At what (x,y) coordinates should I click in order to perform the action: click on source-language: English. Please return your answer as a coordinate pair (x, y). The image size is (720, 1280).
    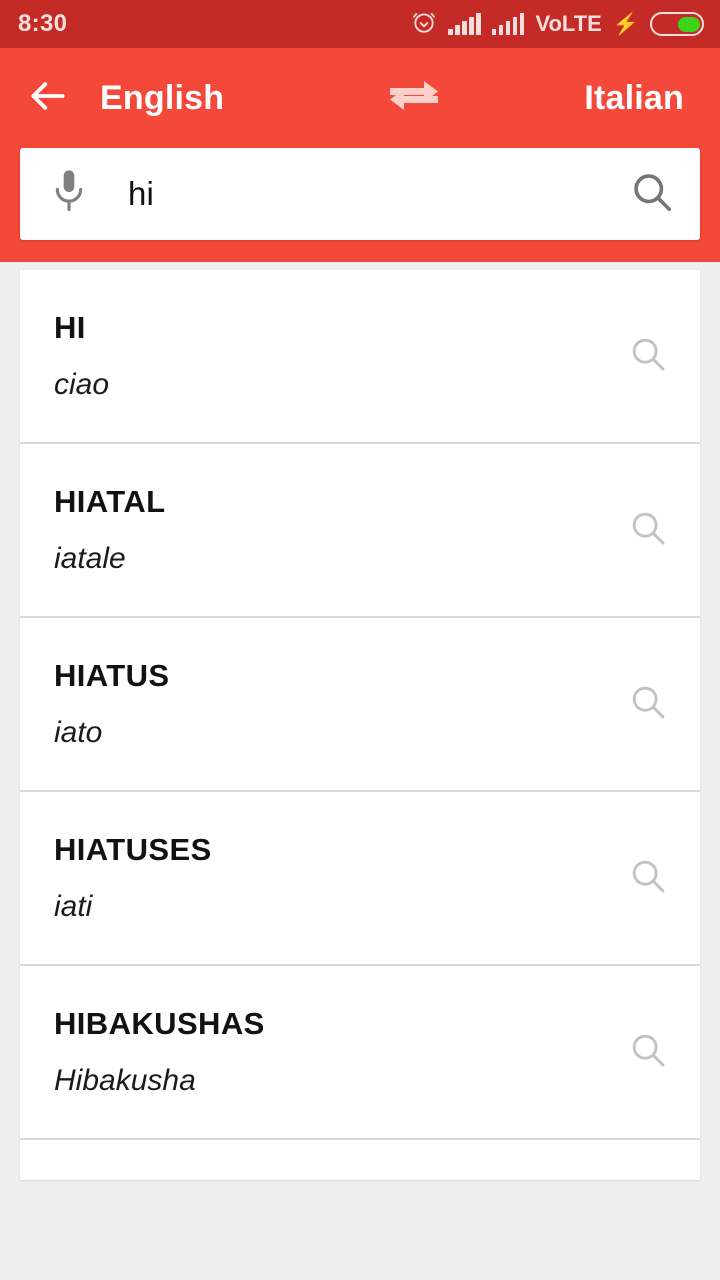
    Looking at the image, I should click on (162, 98).